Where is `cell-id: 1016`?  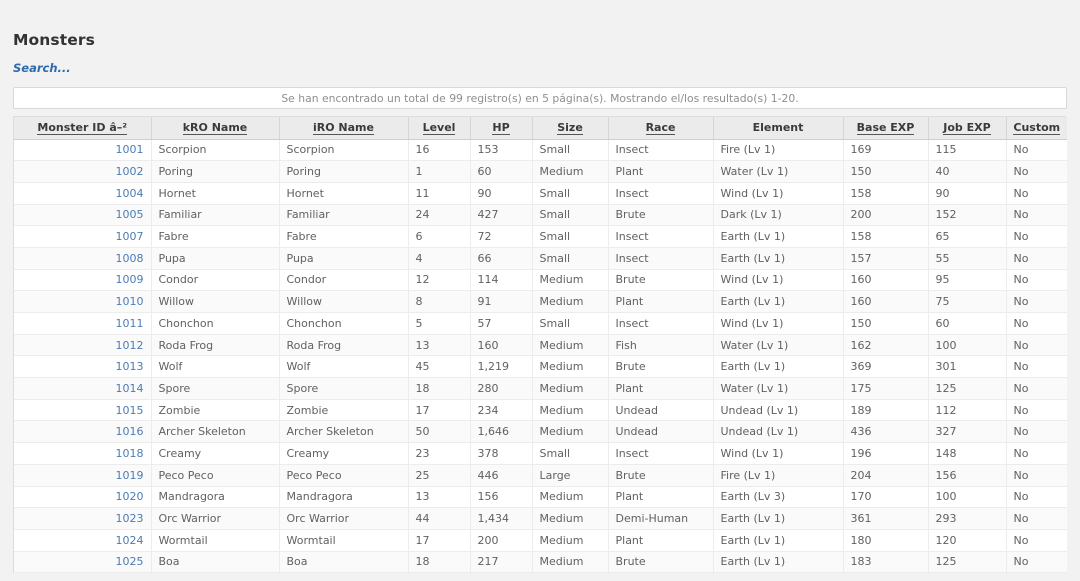
cell-id: 1016 is located at coordinates (83, 432).